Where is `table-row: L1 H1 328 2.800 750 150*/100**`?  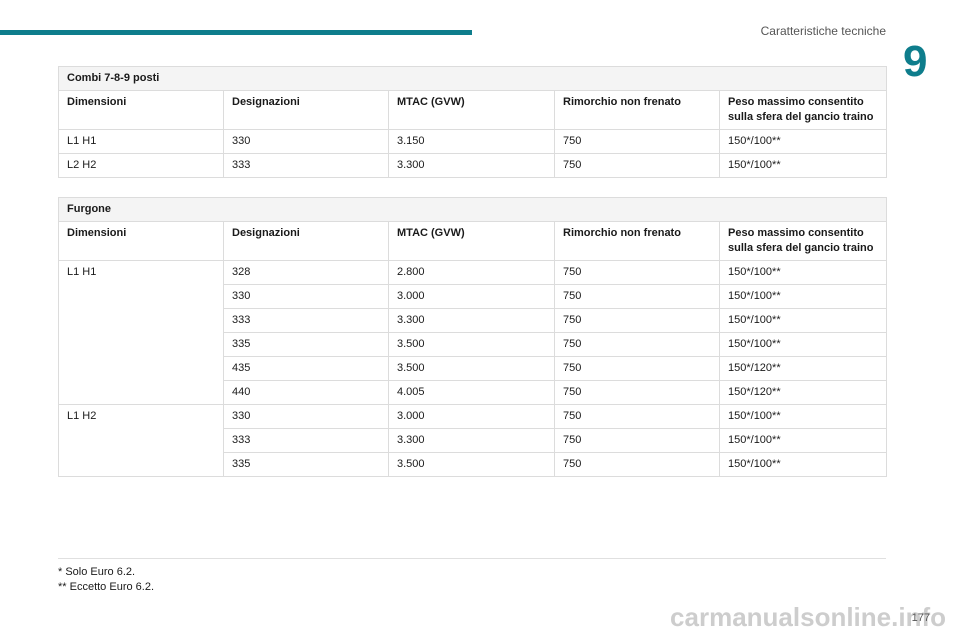
table-row: L1 H1 328 2.800 750 150*/100** is located at coordinates (473, 272).